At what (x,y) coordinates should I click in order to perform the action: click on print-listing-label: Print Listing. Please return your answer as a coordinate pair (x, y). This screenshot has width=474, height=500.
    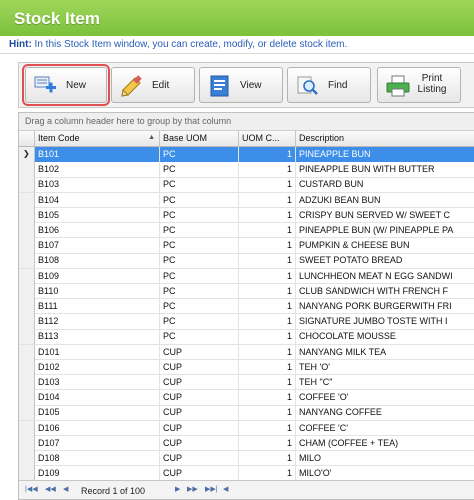
    Looking at the image, I should click on (432, 84).